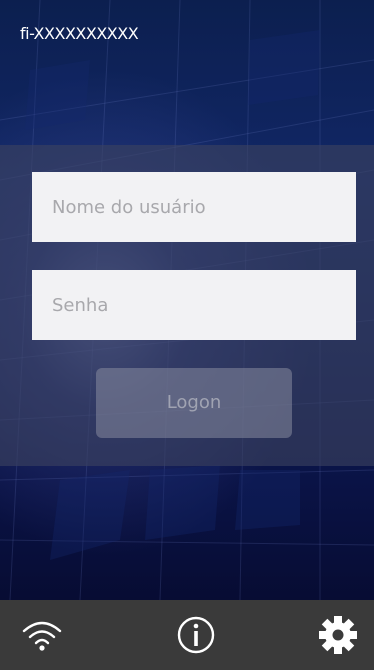 The image size is (374, 670). What do you see at coordinates (79, 33) in the screenshot?
I see `device-id-label: fi-XXXXXXXXXX` at bounding box center [79, 33].